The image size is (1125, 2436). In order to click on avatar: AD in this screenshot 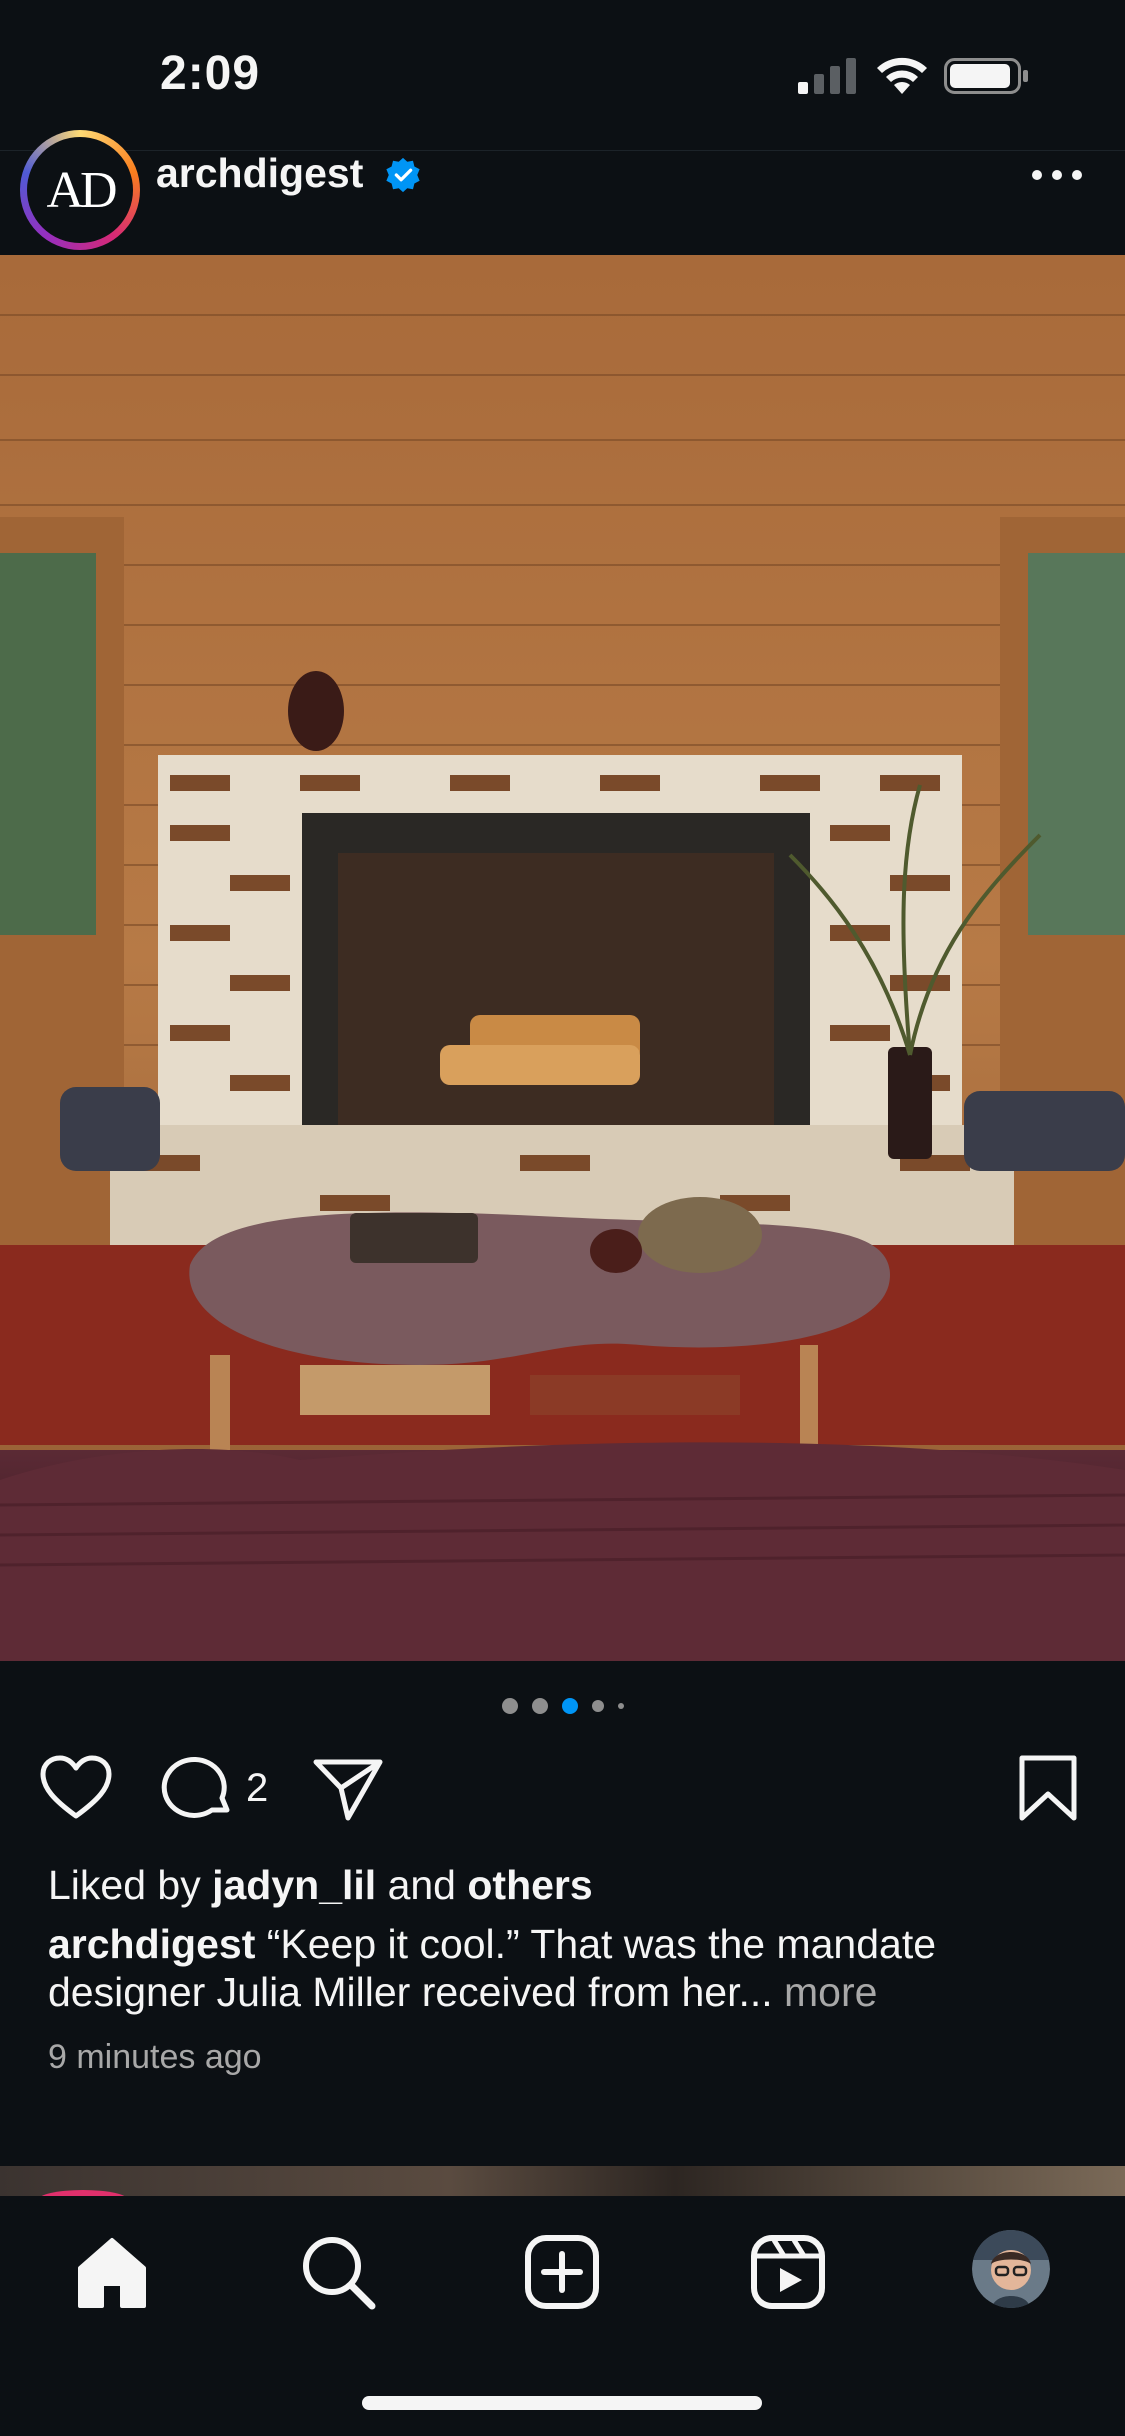, I will do `click(80, 190)`.